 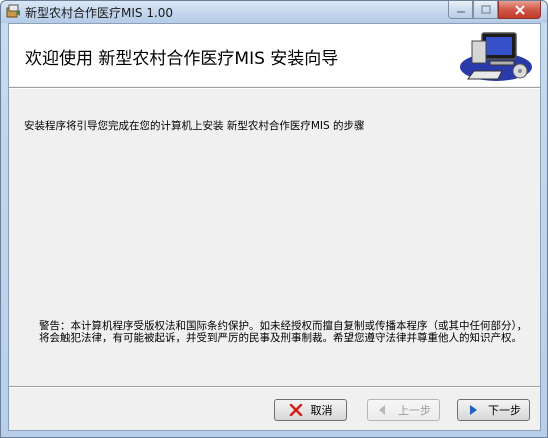 I want to click on next-button: 下一步, so click(x=493, y=410).